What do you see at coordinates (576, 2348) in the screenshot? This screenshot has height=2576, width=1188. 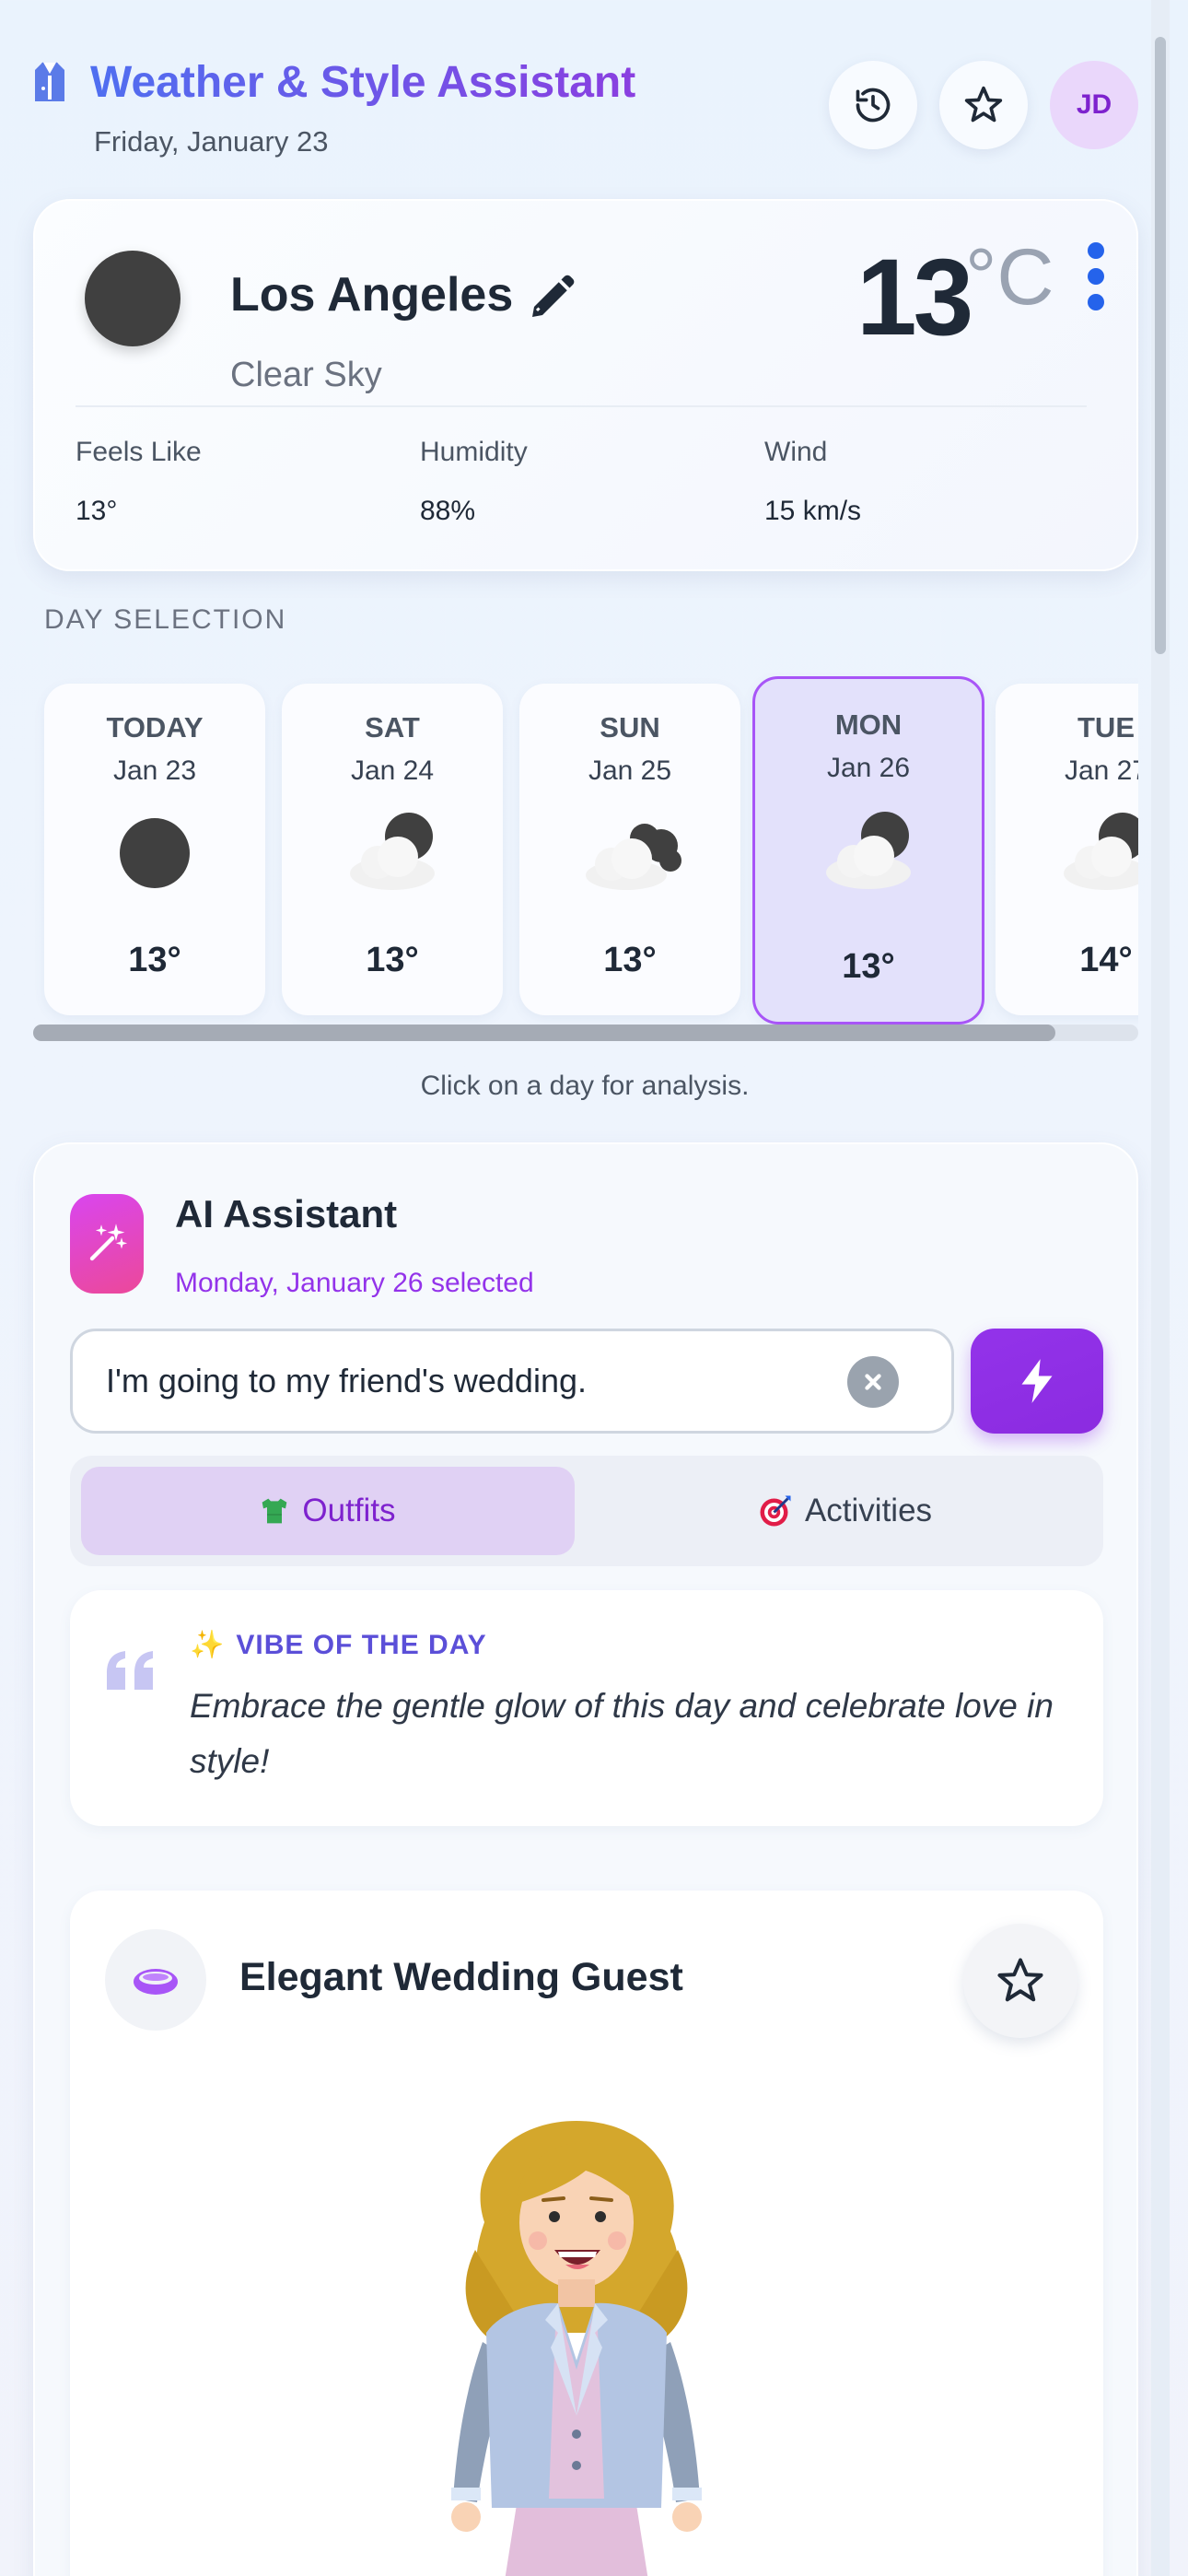 I see `outfit-illustration` at bounding box center [576, 2348].